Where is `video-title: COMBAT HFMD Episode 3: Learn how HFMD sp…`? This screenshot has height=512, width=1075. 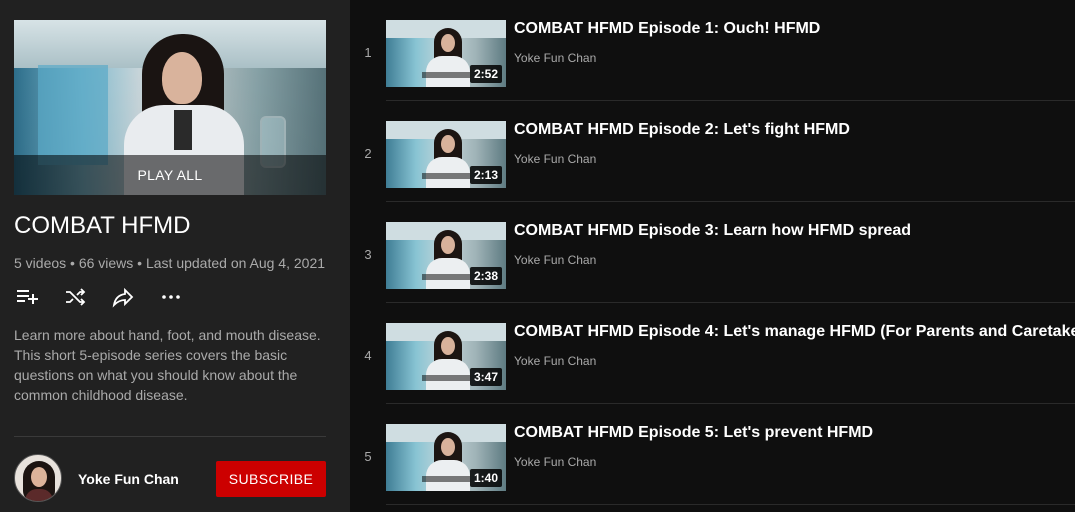
video-title: COMBAT HFMD Episode 3: Learn how HFMD sp… is located at coordinates (712, 231).